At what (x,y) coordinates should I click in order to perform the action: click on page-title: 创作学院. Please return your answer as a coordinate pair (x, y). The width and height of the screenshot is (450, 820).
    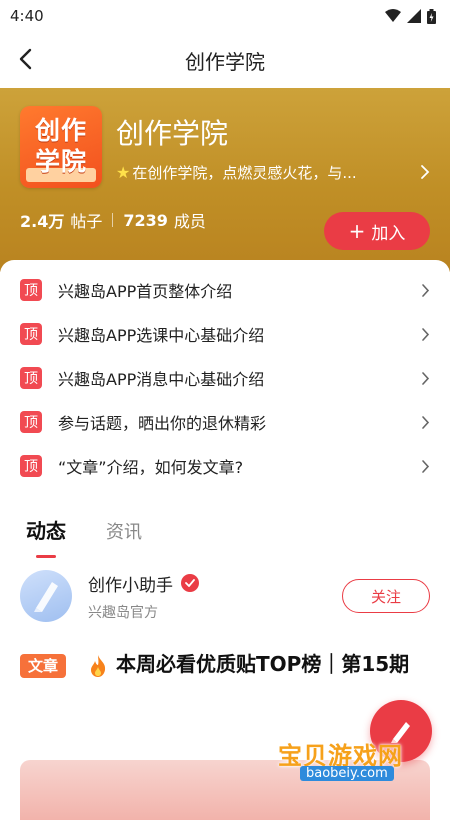
    Looking at the image, I should click on (225, 61).